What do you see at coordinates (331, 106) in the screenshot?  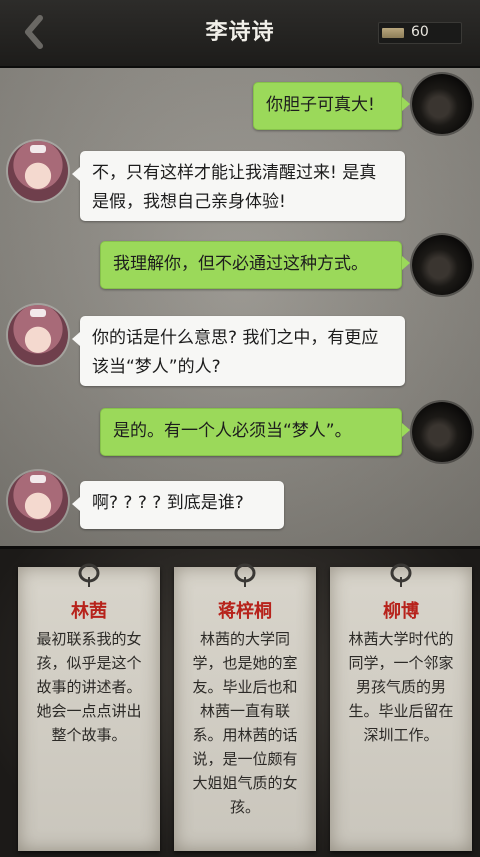 I see `message-bubble-outgoing: 你胆子可真大!` at bounding box center [331, 106].